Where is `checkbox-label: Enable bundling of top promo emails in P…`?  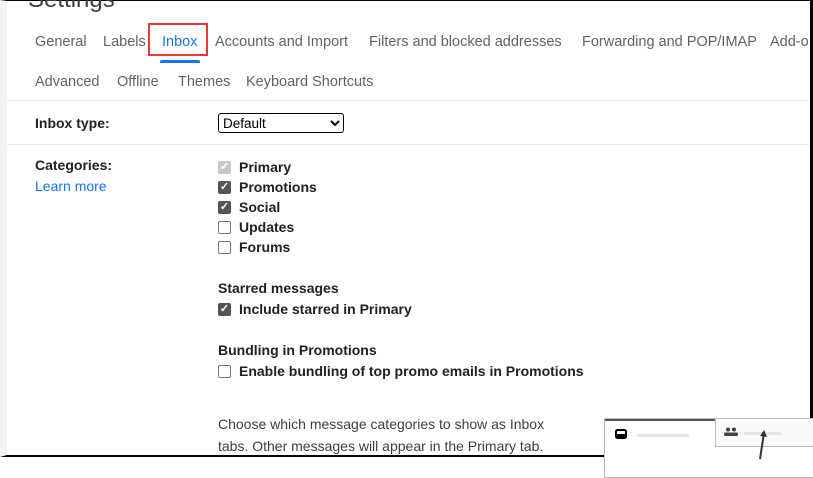
checkbox-label: Enable bundling of top promo emails in P… is located at coordinates (411, 371).